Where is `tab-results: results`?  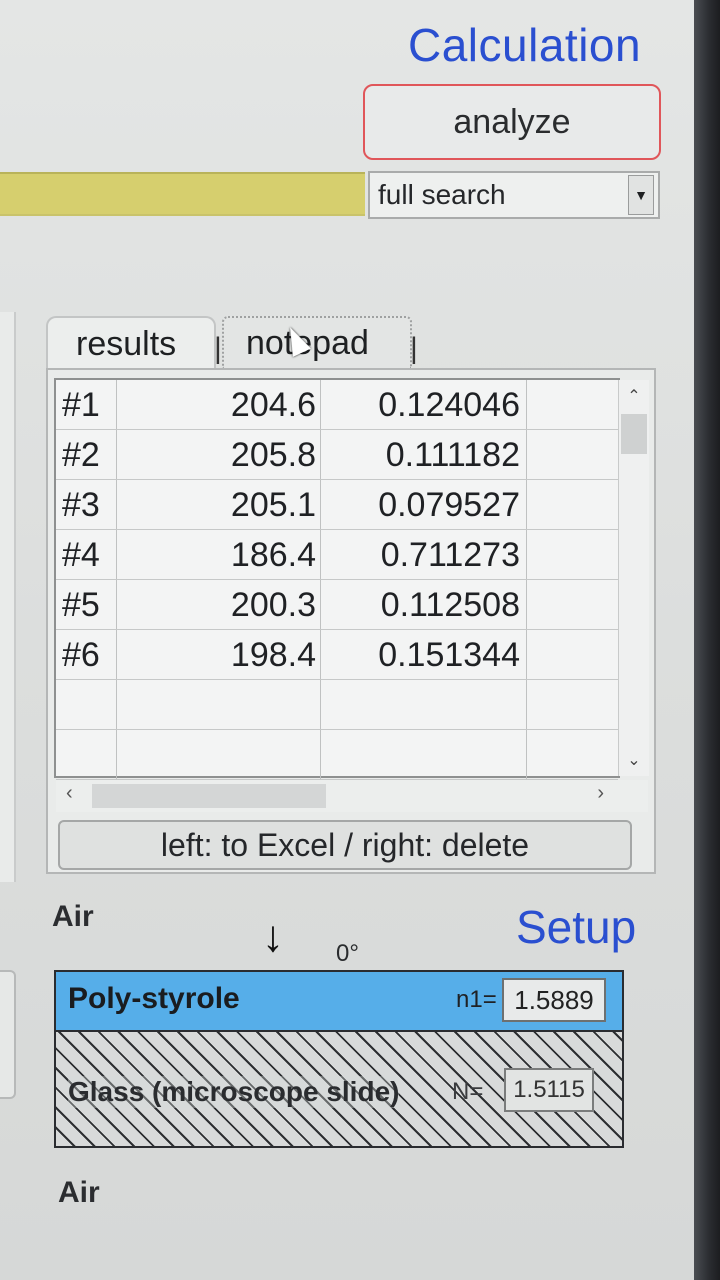 tab-results: results is located at coordinates (131, 343).